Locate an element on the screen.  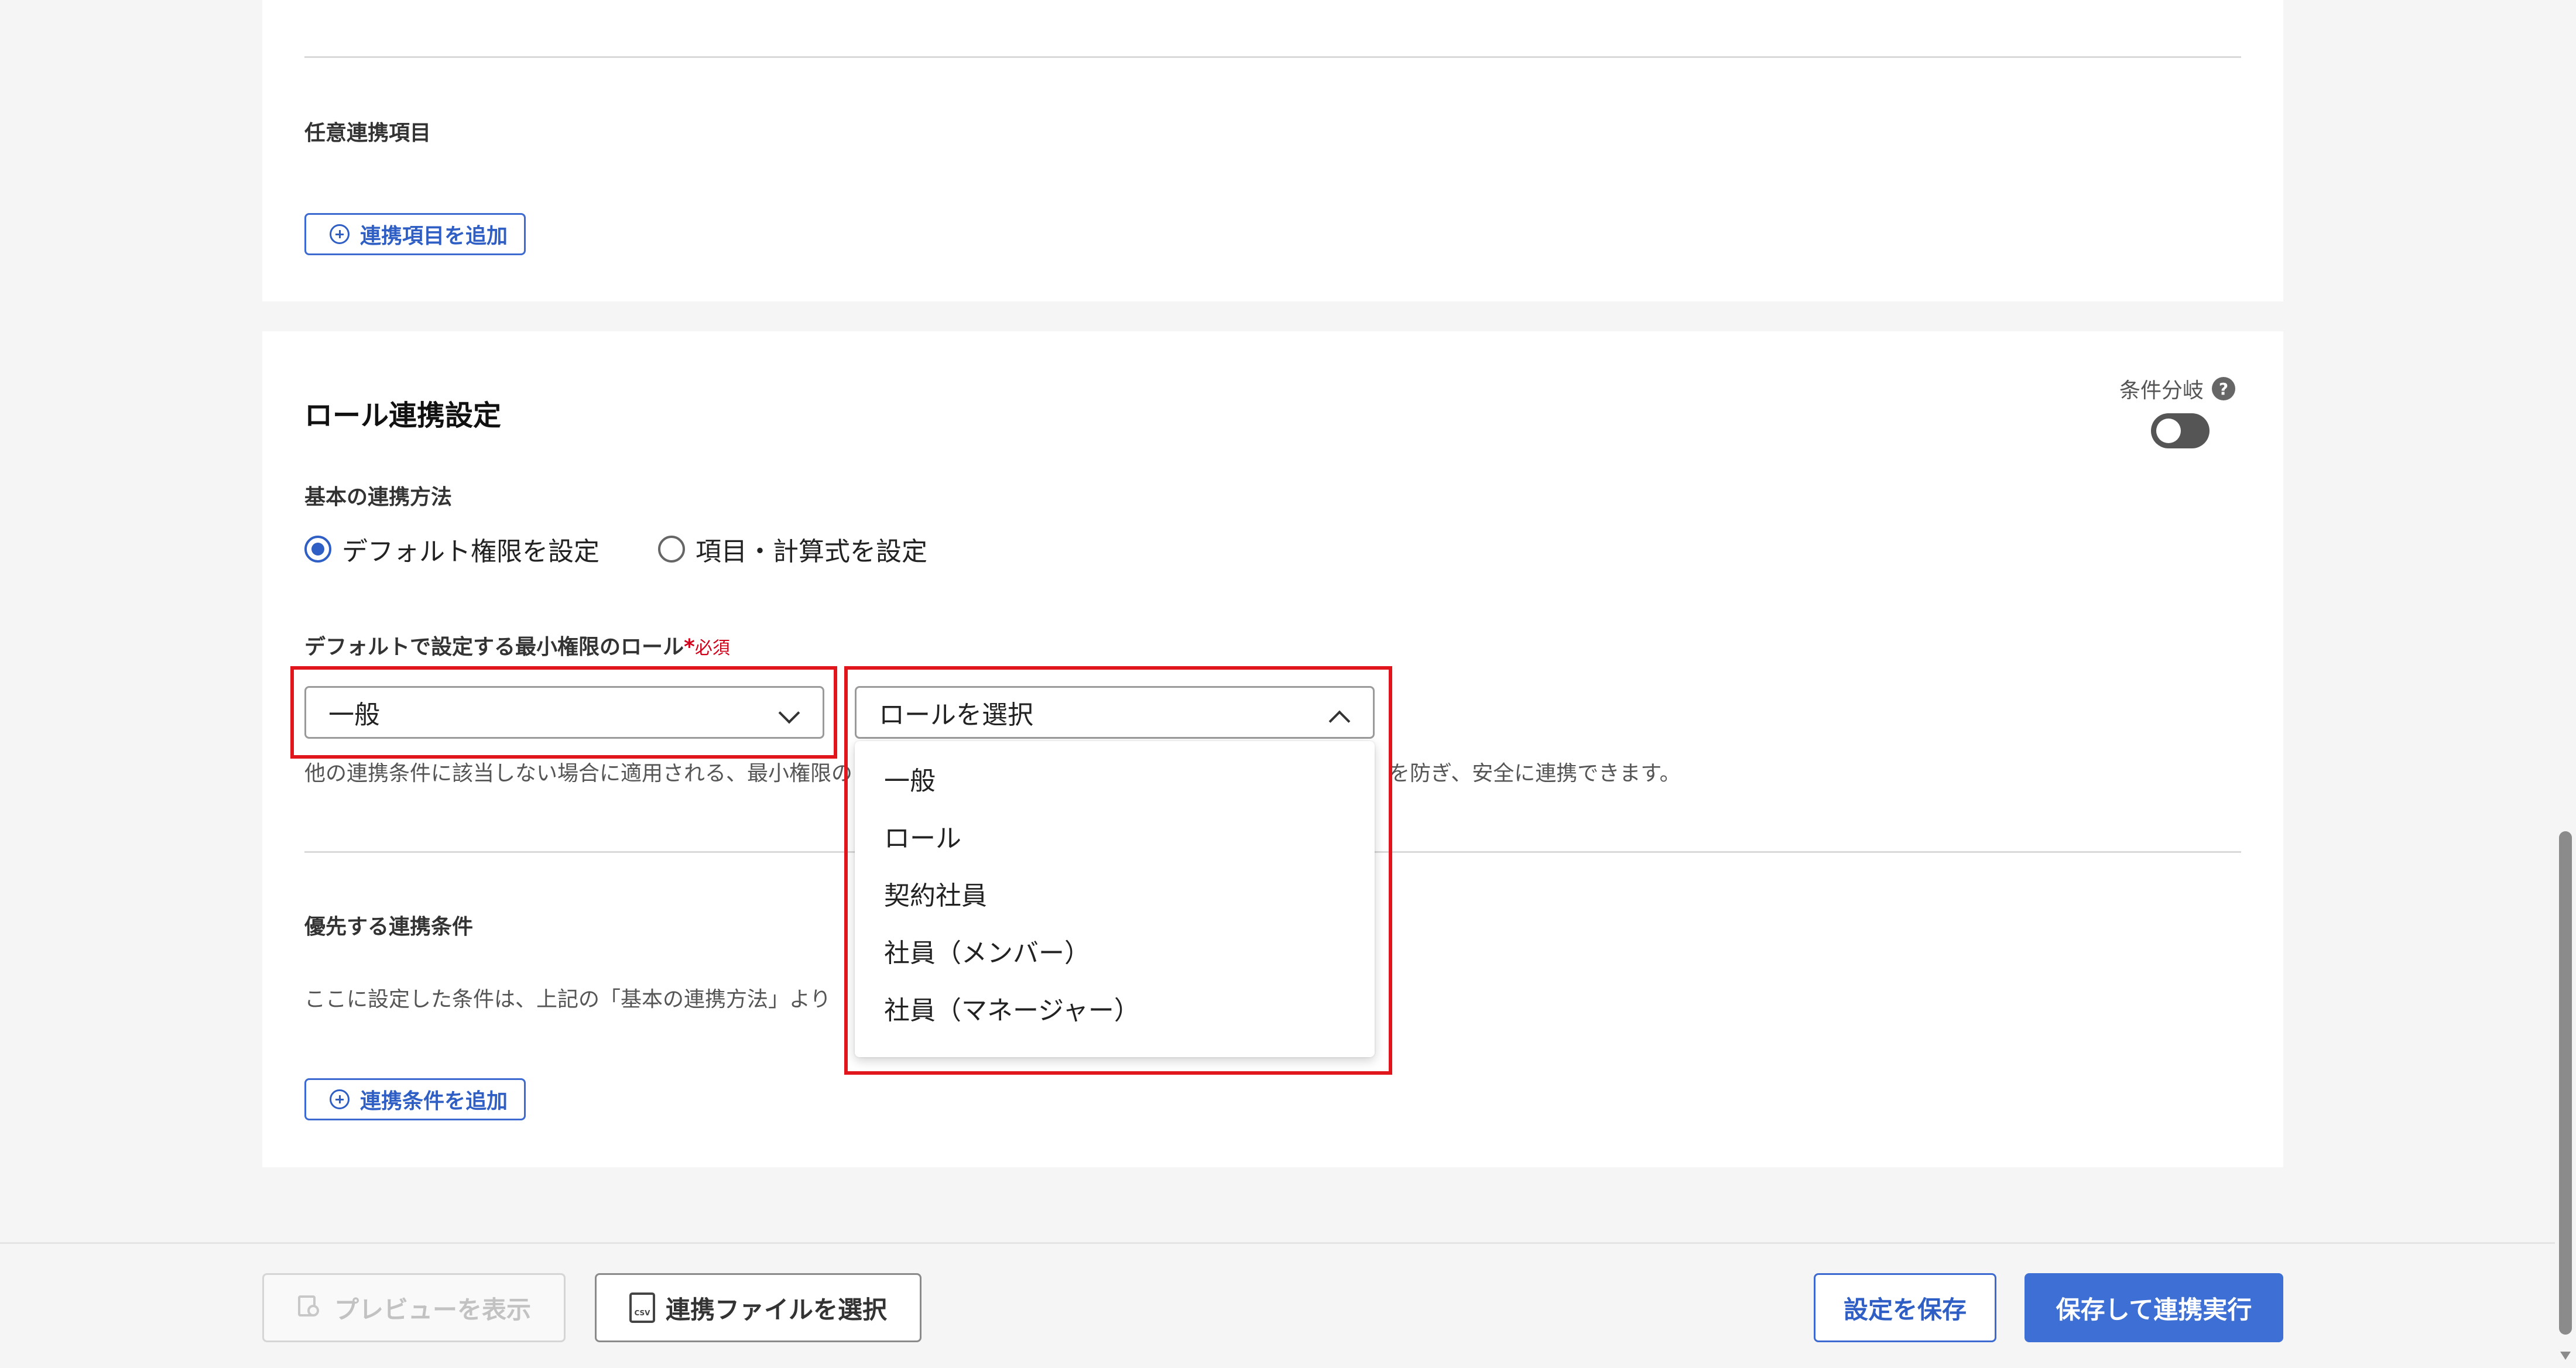
priority-help-text: ここに設定した条件は、上記の「基本の連携方法」より is located at coordinates (567, 1000).